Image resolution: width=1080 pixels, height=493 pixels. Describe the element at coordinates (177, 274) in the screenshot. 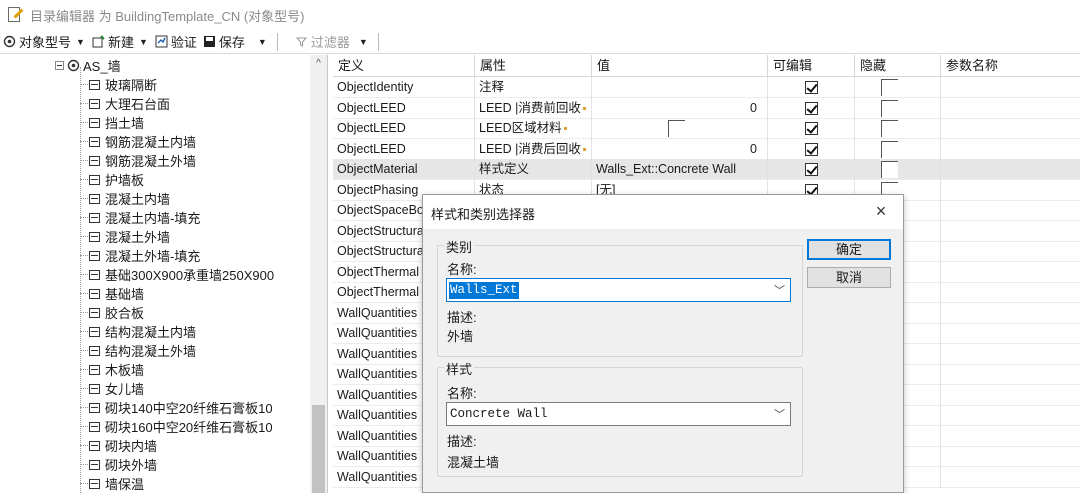

I see `tree-item: 基础300X900承重墙250X900` at that location.